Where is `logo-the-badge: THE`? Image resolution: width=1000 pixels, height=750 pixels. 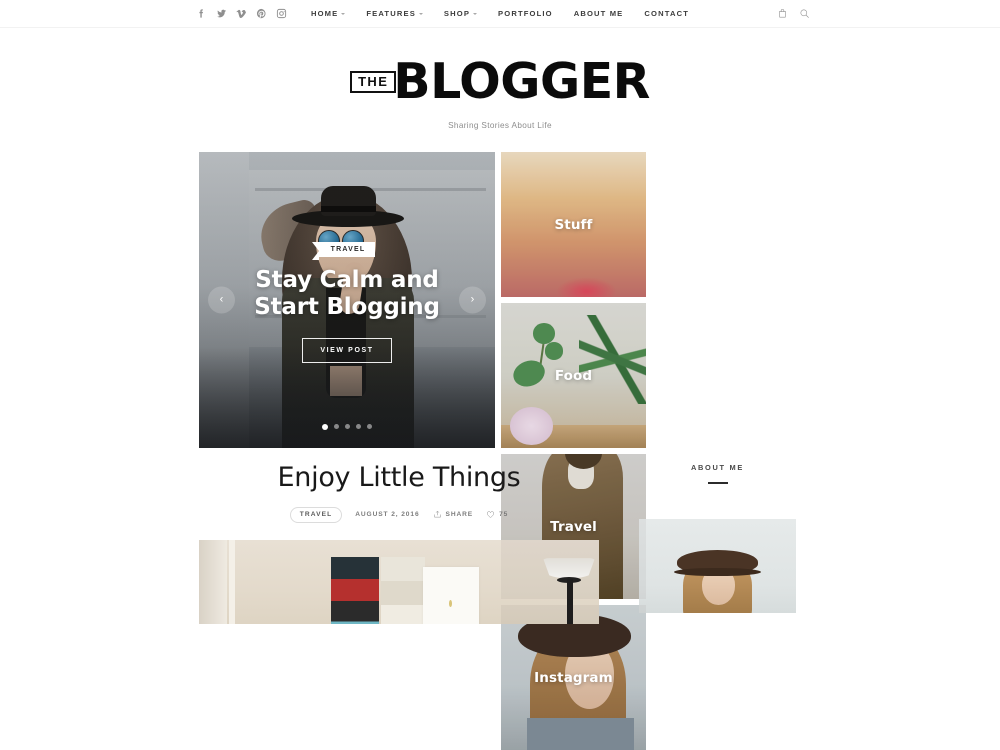 logo-the-badge: THE is located at coordinates (373, 81).